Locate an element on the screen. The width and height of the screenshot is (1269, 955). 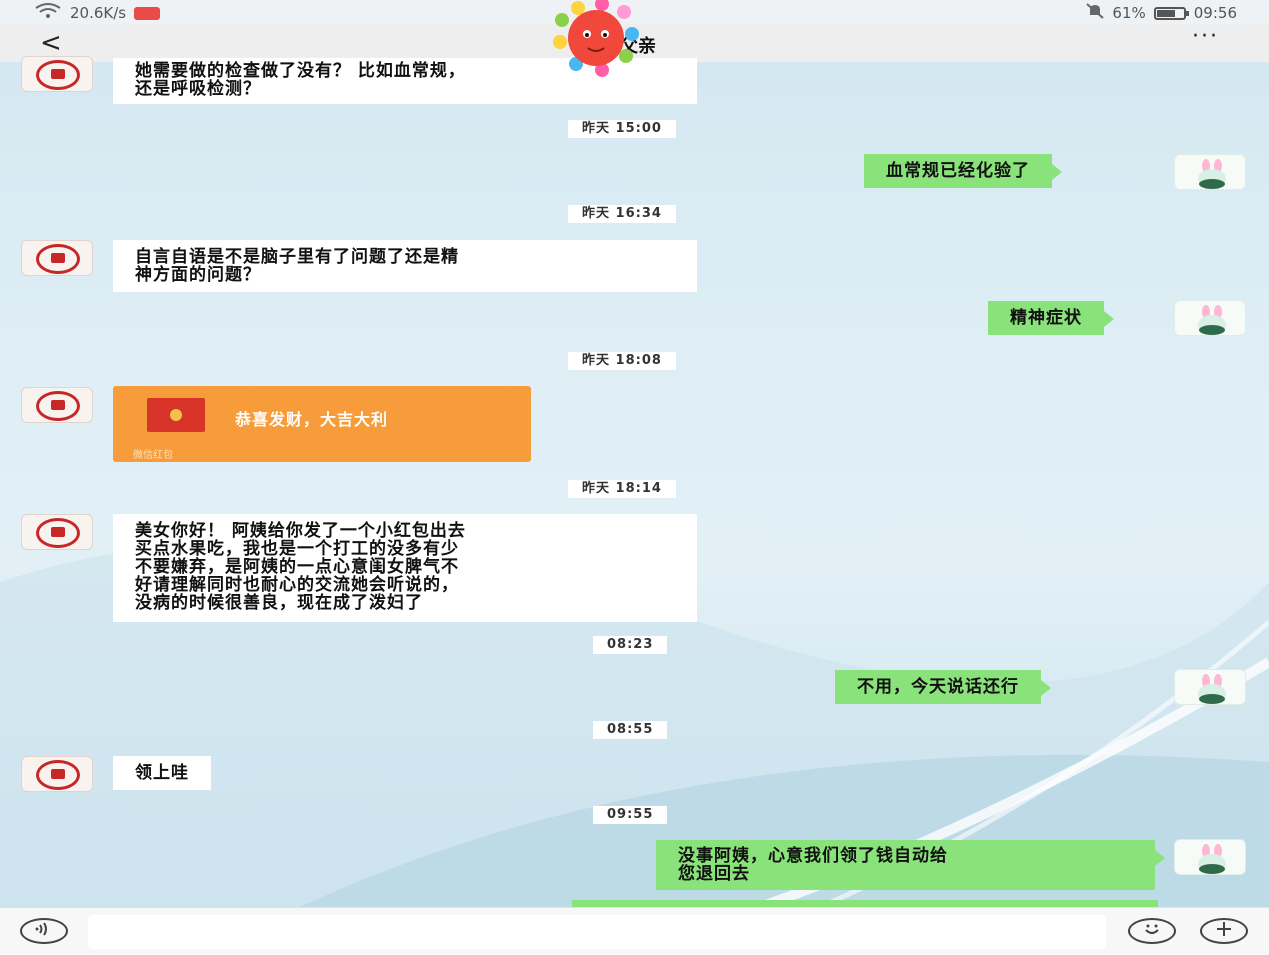
timestamp: 08:55 is located at coordinates (630, 730).